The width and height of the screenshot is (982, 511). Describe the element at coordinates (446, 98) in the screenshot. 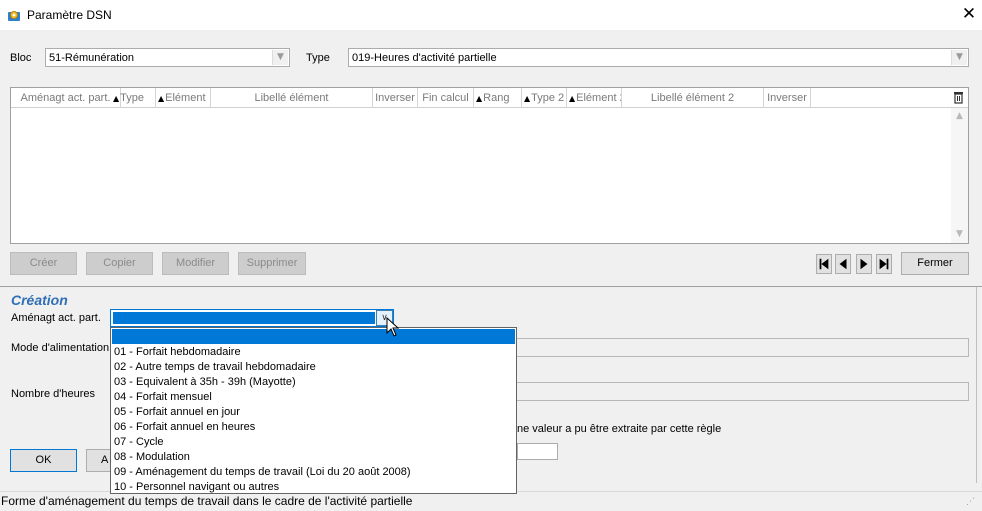

I see `column-header: Fin calcul` at that location.